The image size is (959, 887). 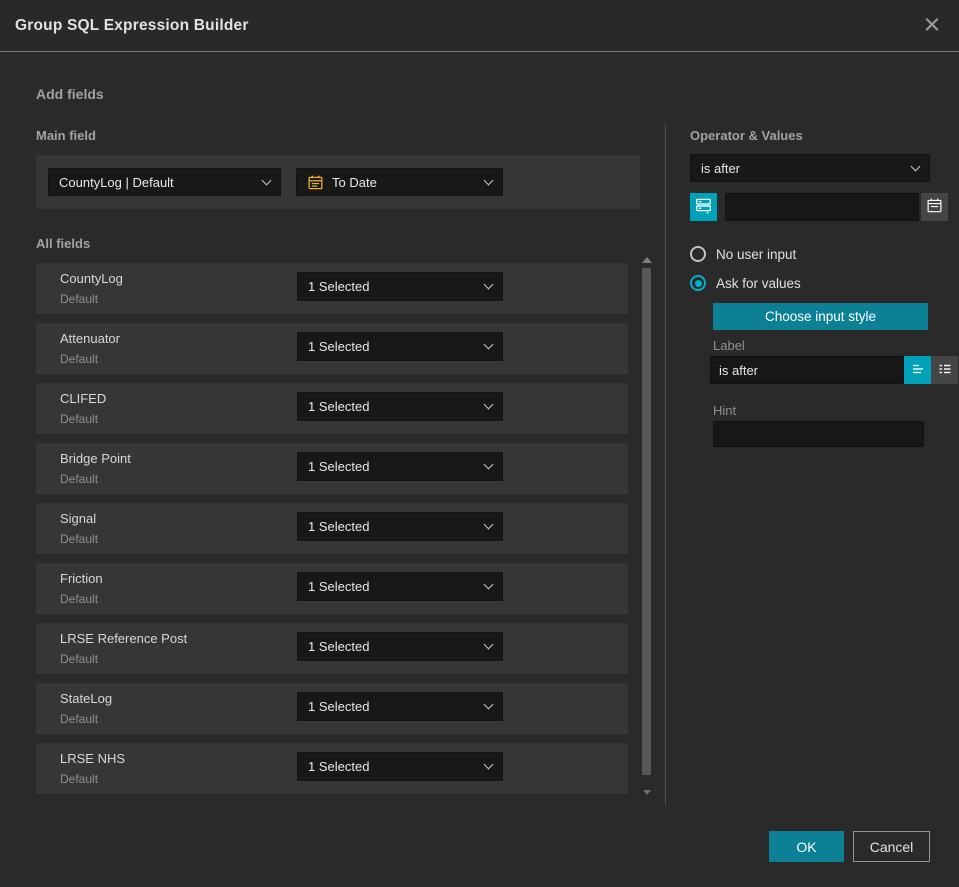 I want to click on list-icon, so click(x=945, y=370).